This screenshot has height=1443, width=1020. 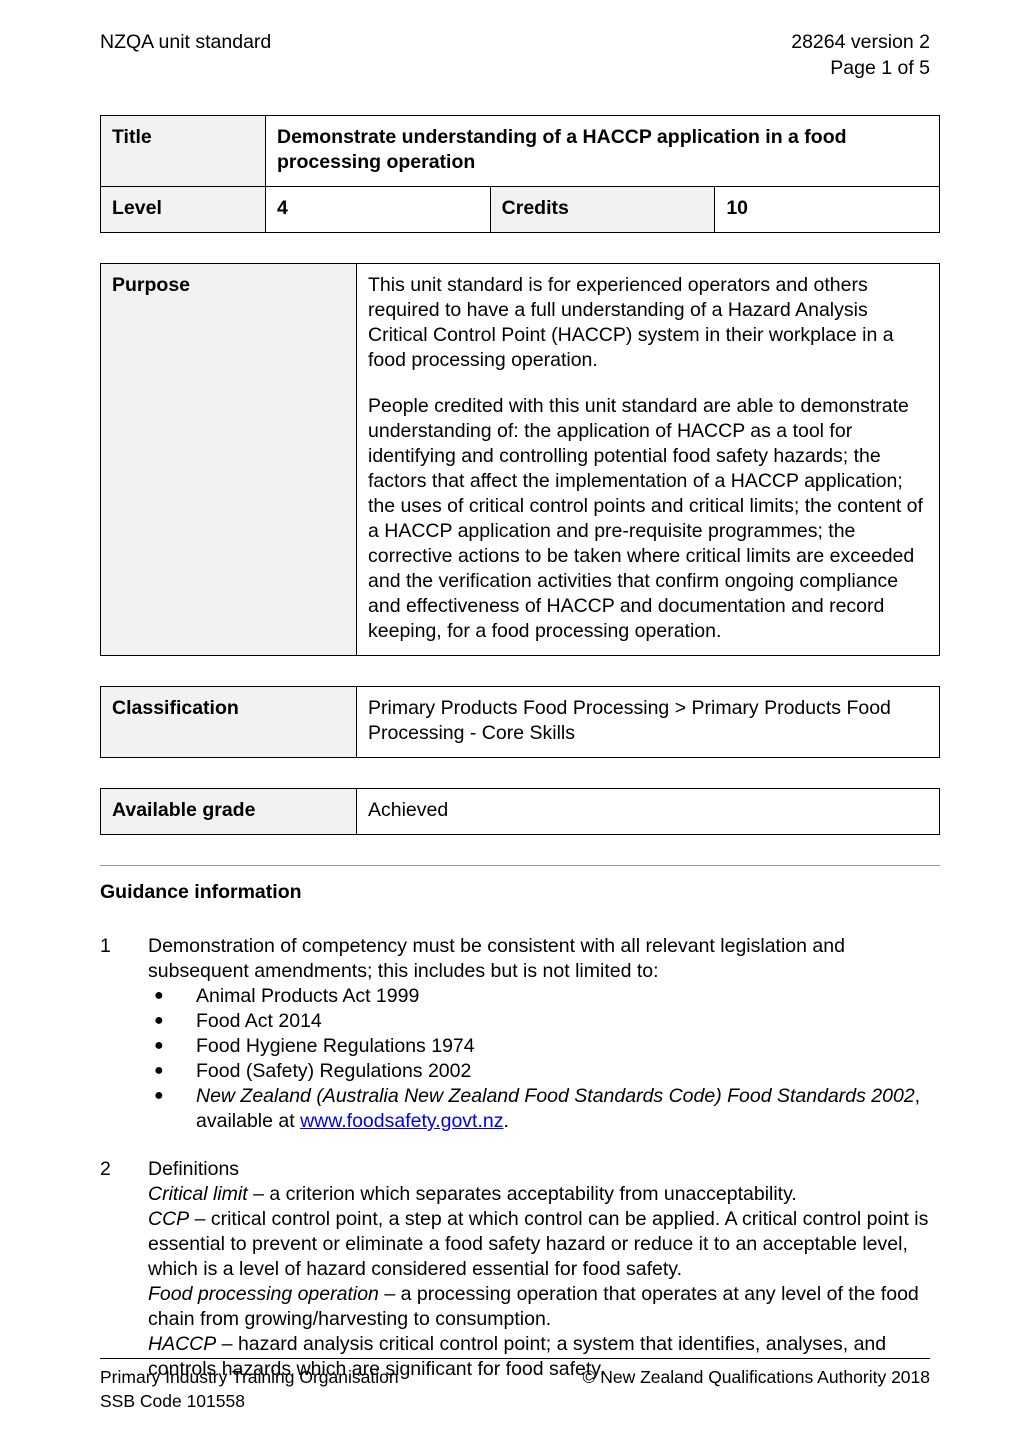 I want to click on table-row-available-grade: Available grade Achieved, so click(x=520, y=811).